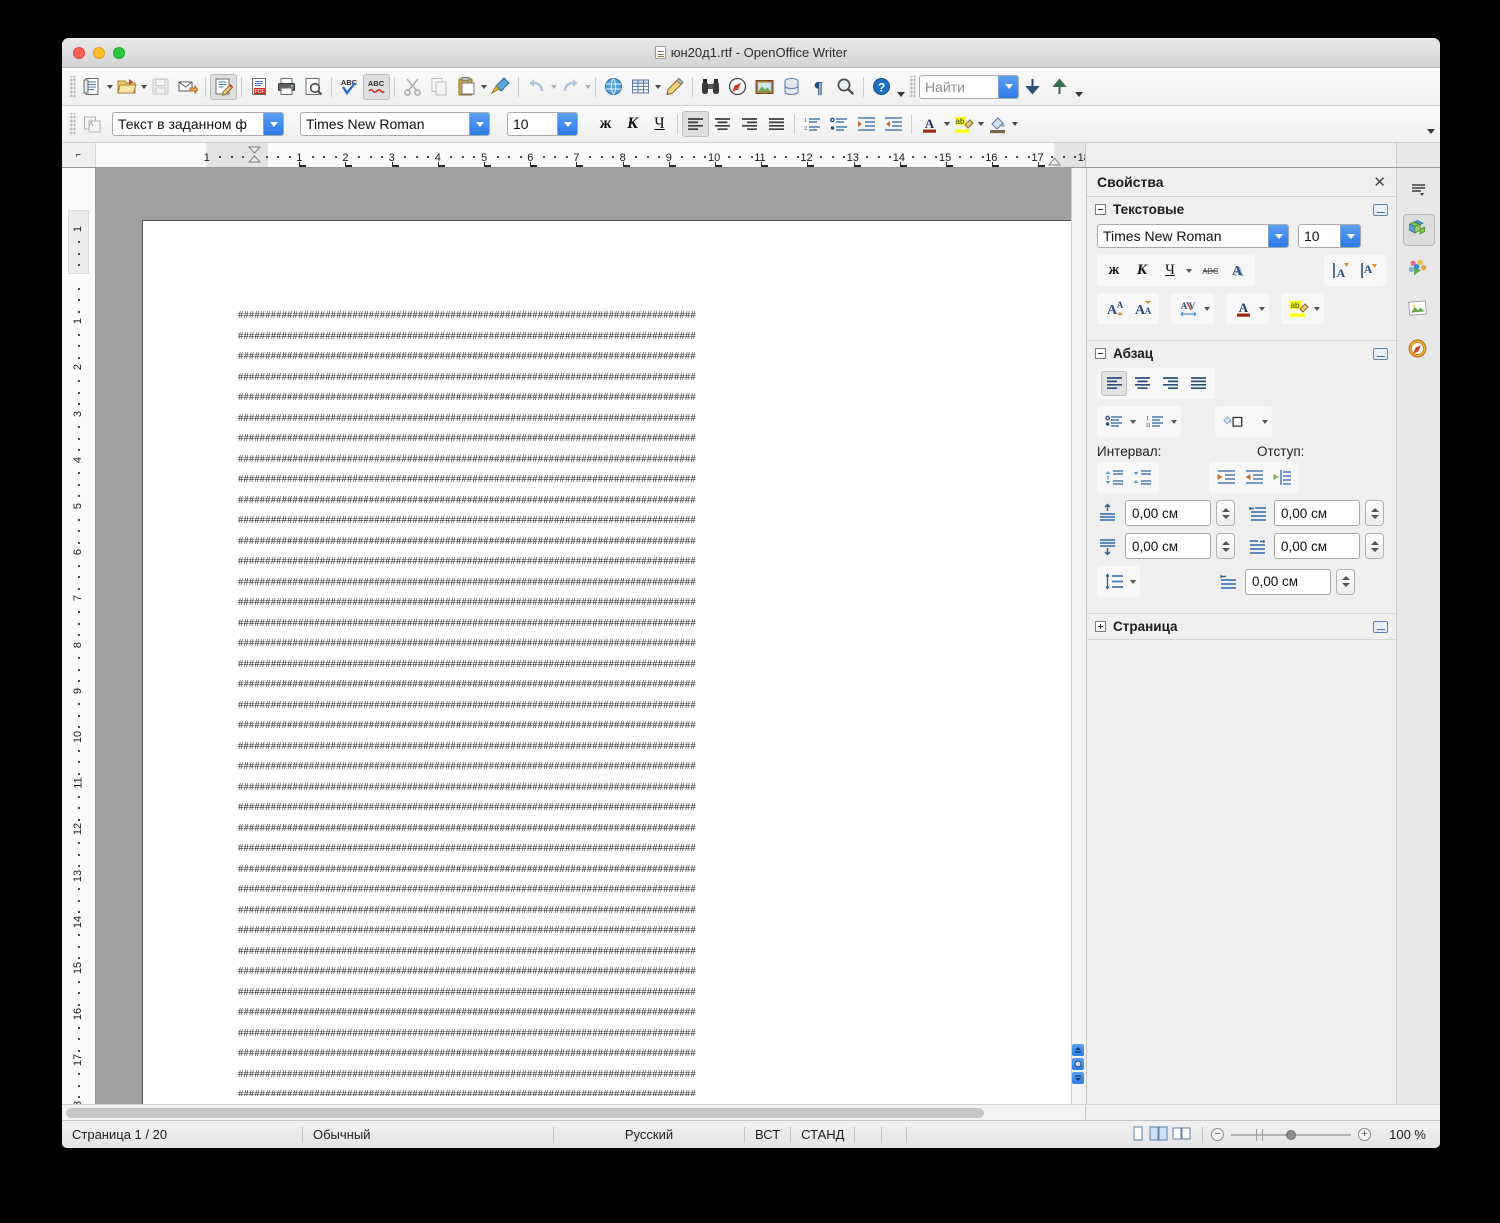 Image resolution: width=1500 pixels, height=1223 pixels. I want to click on sidebar-align-left-button, so click(1114, 383).